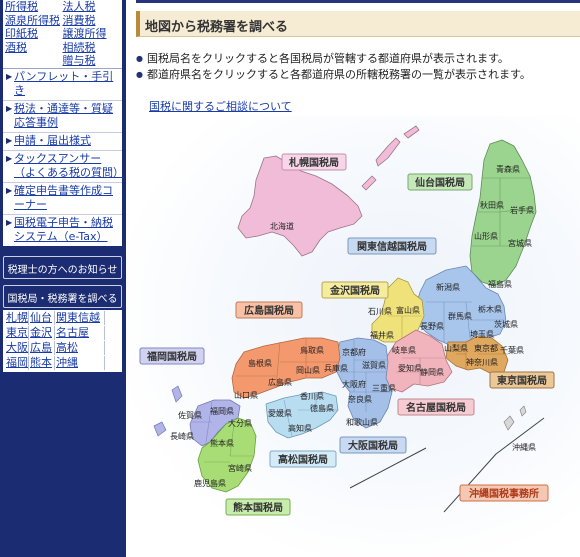  I want to click on sidebar-item-laws: ▶ 税法・通達等・質疑応答事例, so click(62, 115).